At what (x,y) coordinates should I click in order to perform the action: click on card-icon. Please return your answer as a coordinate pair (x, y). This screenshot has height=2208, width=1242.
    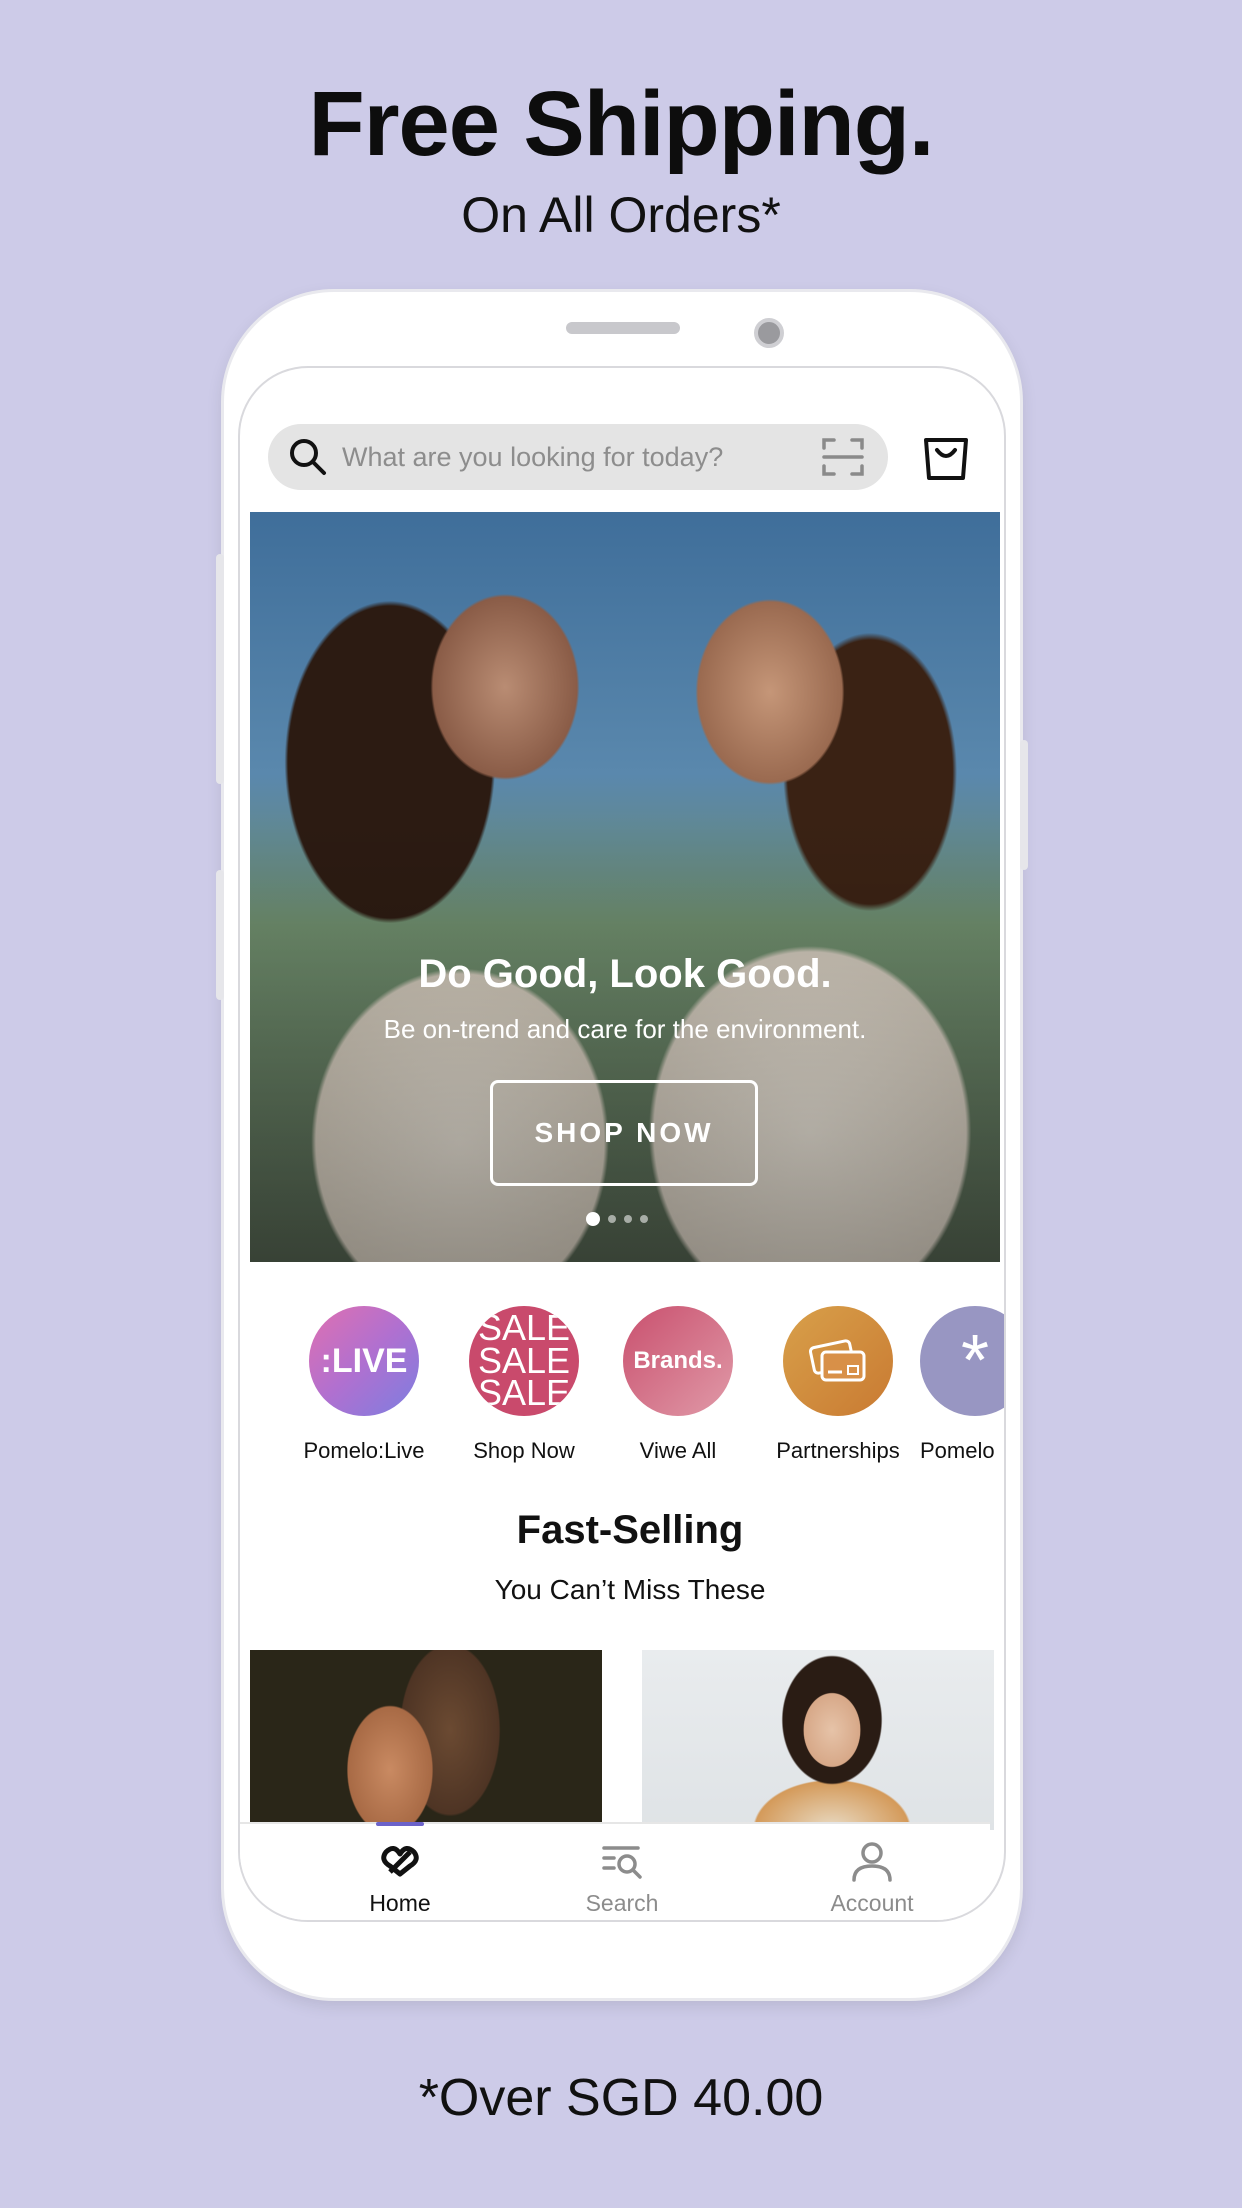
    Looking at the image, I should click on (838, 1361).